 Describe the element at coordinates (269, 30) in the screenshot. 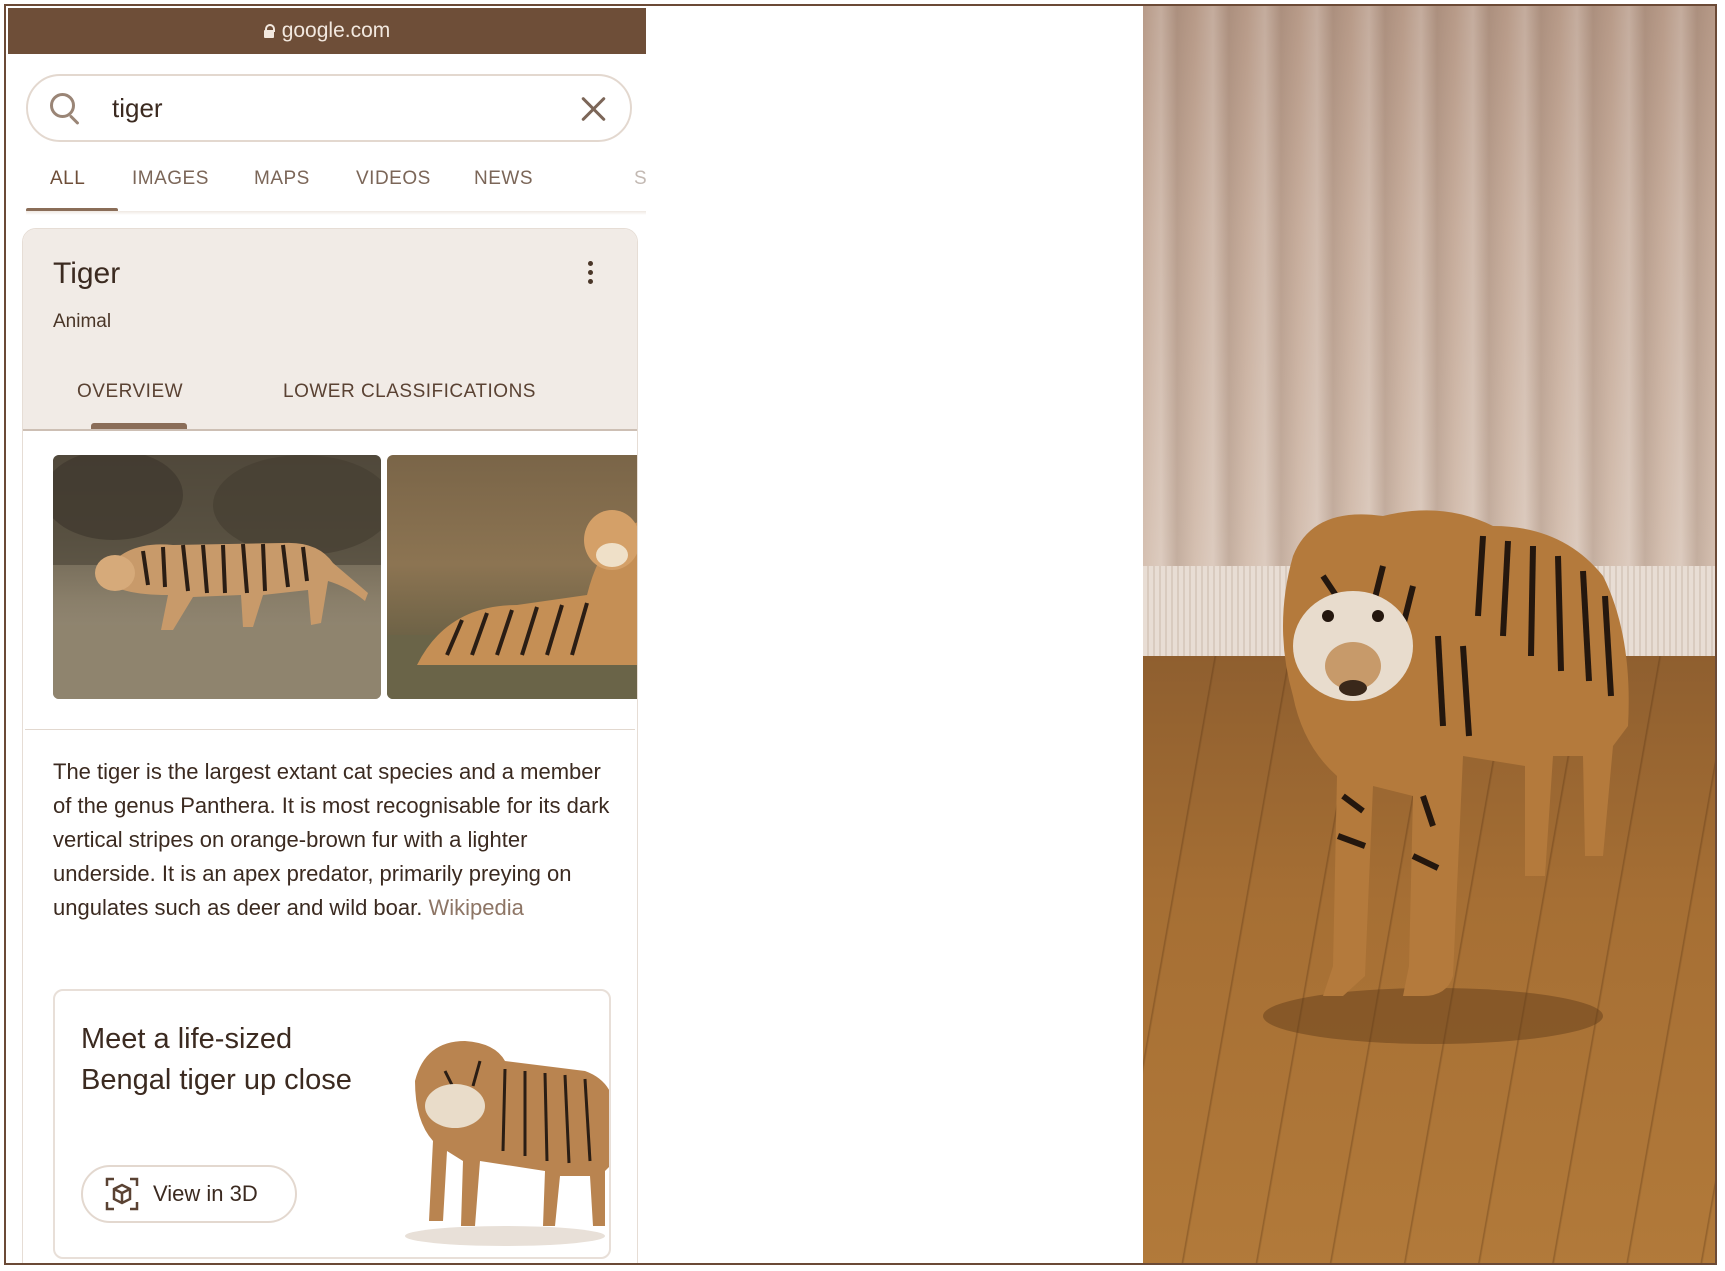

I see `lock-icon` at that location.